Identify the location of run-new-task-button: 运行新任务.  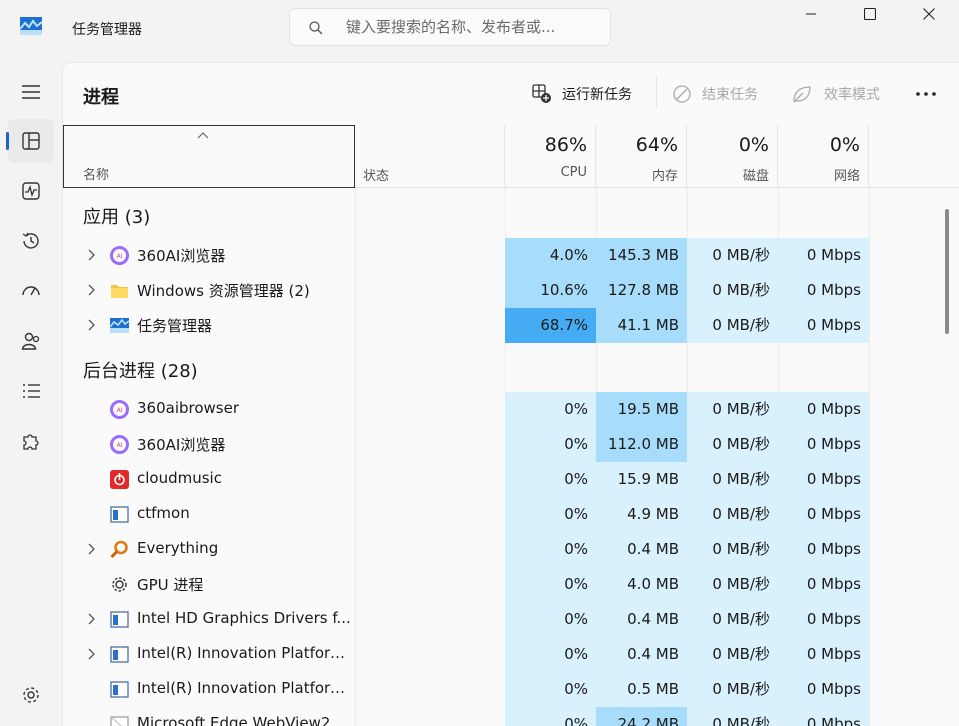
(582, 94).